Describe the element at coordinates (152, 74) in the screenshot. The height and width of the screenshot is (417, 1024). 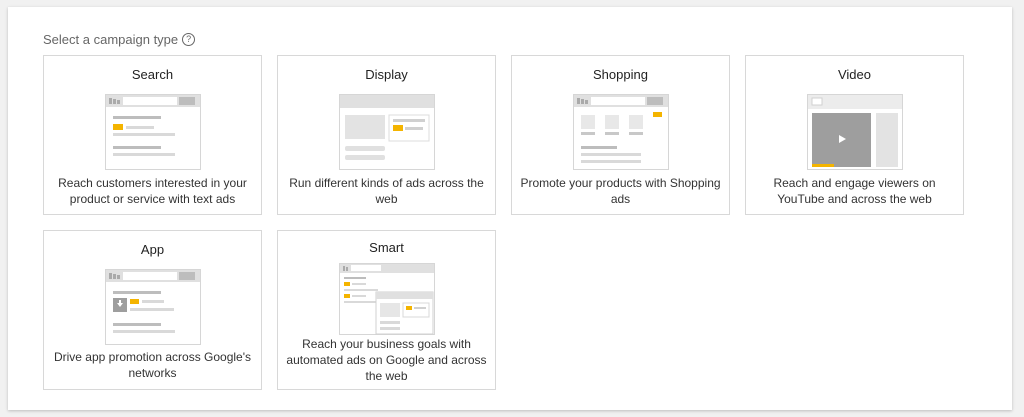
I see `card-title: Search` at that location.